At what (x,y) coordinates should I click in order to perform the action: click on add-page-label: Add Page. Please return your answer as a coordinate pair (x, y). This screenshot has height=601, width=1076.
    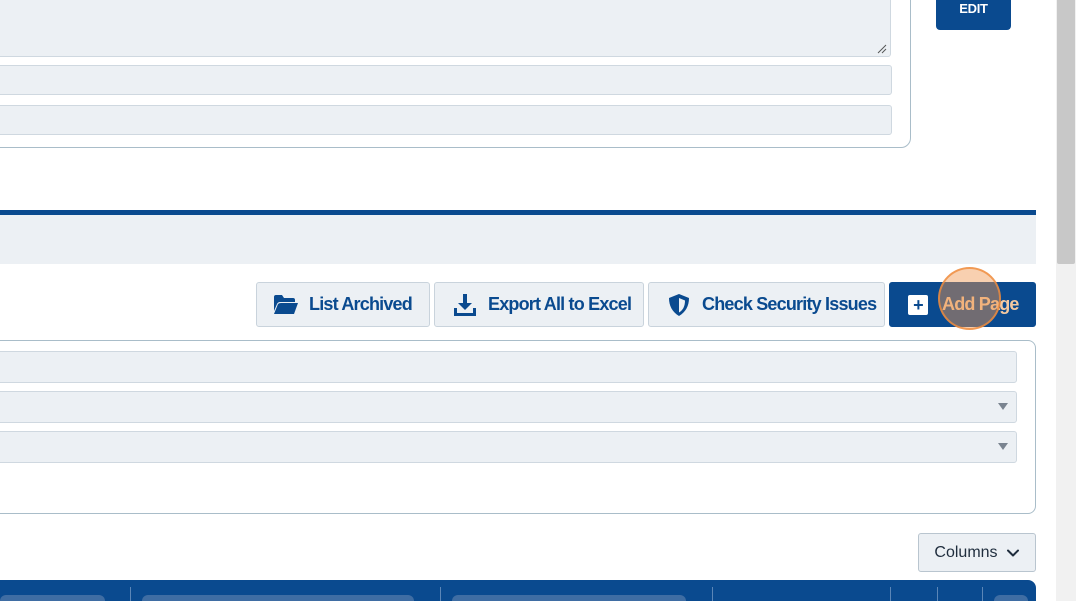
    Looking at the image, I should click on (980, 304).